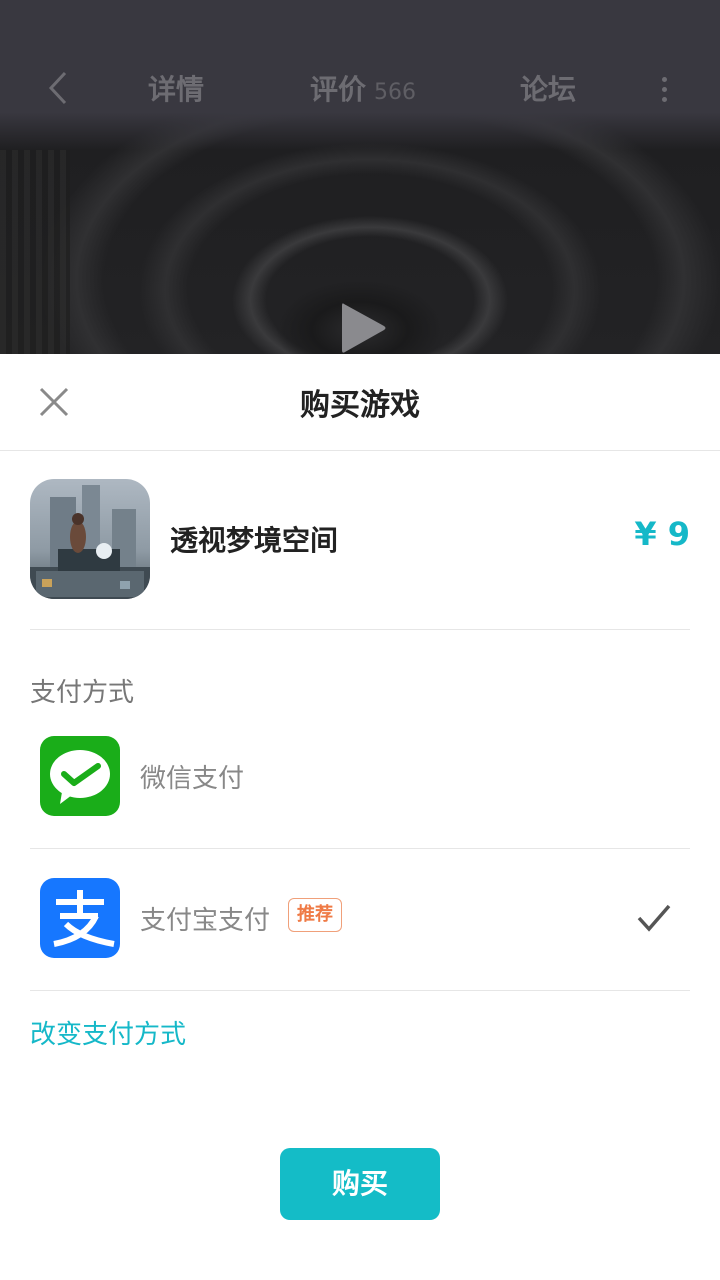  I want to click on payment-option-wechat: 微信支付, so click(360, 778).